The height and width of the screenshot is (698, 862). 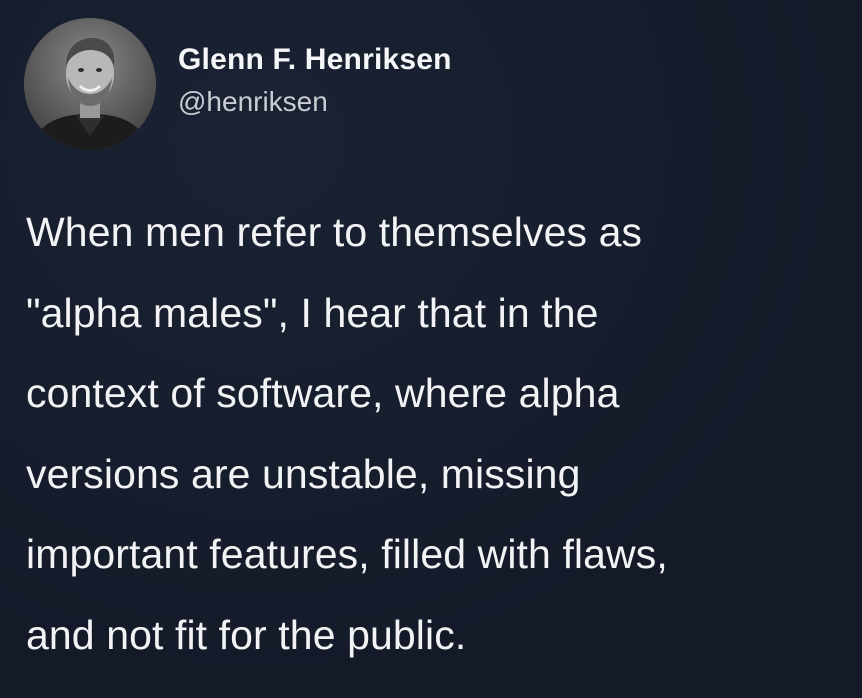 I want to click on profile-photo-icon, so click(x=90, y=84).